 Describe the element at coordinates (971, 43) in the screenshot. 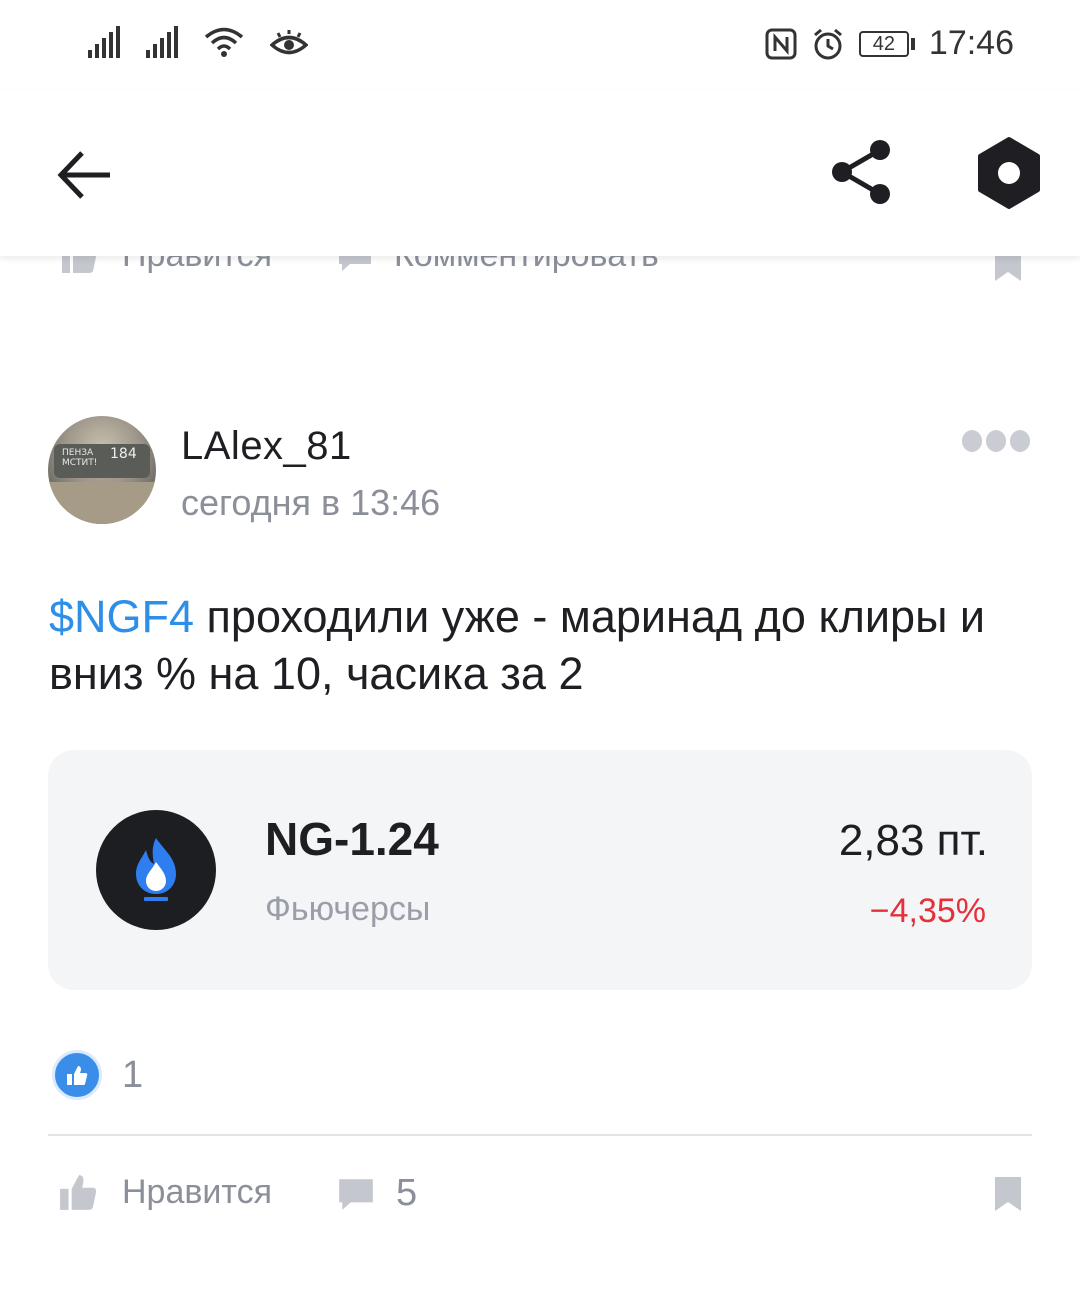

I see `clock: 17:46` at that location.